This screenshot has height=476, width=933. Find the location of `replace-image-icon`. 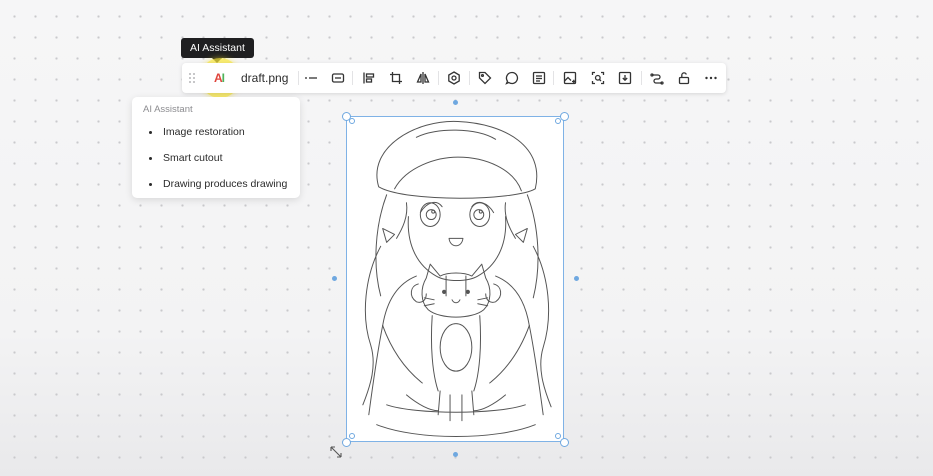

replace-image-icon is located at coordinates (570, 78).